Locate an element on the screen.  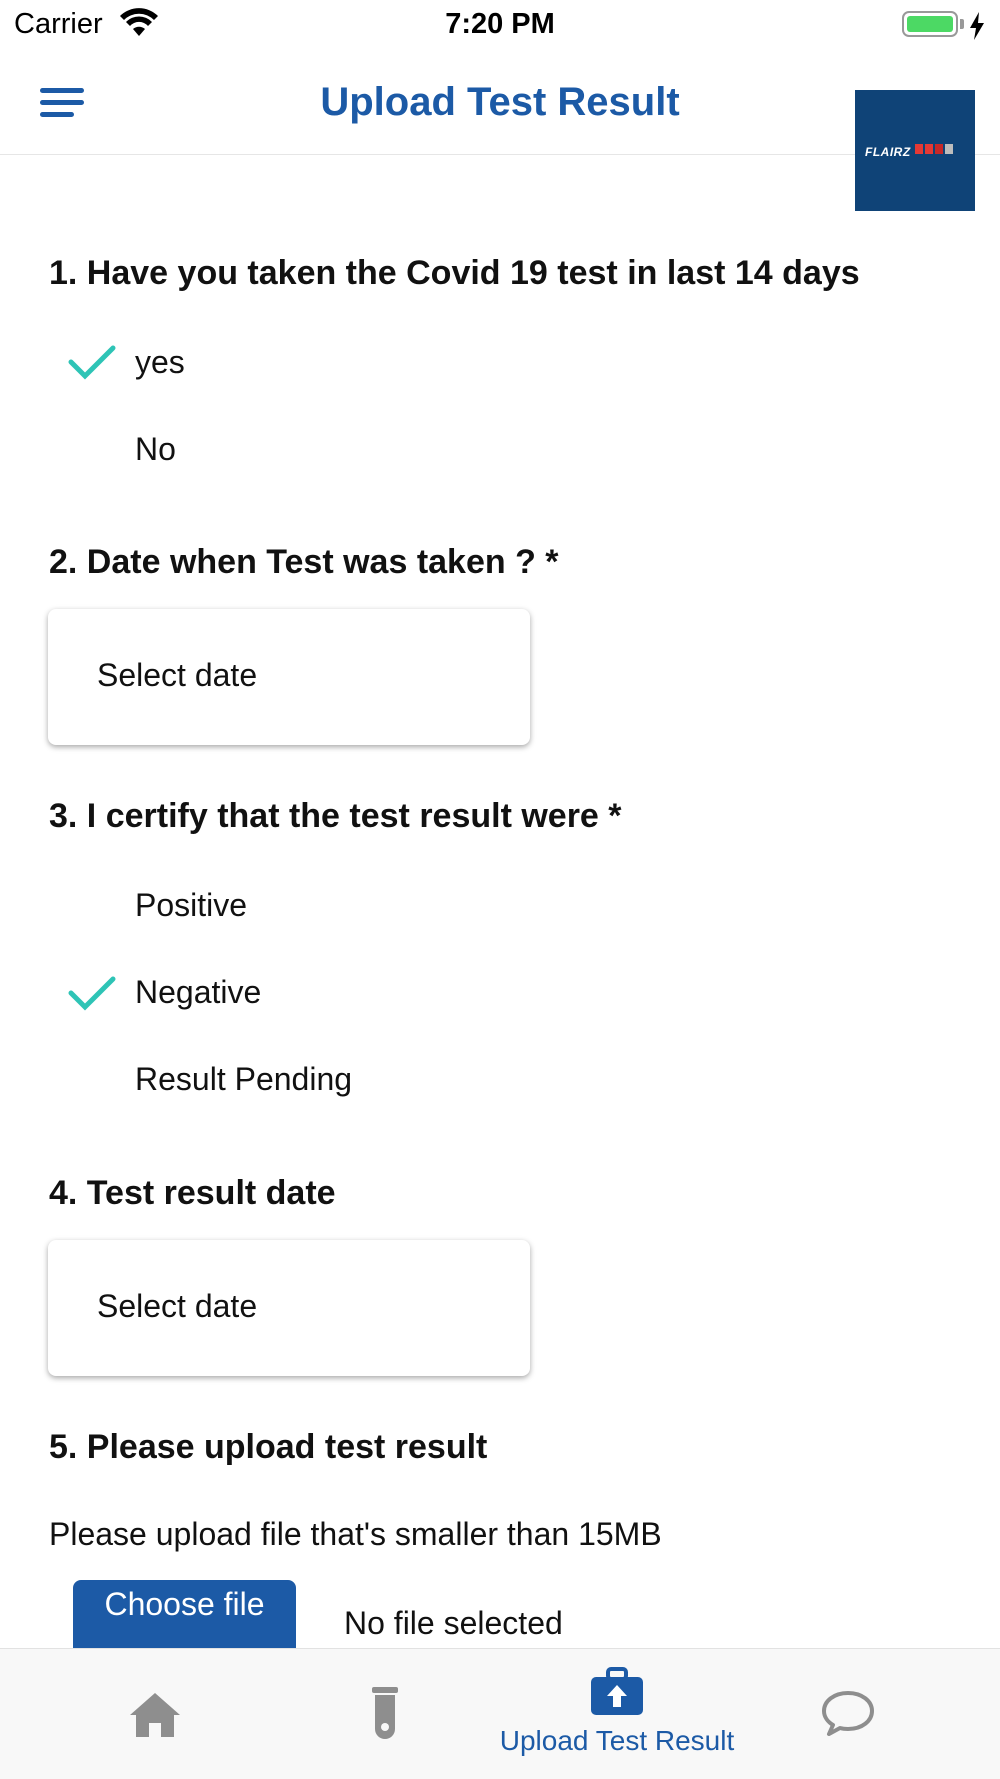
tab-home is located at coordinates (155, 1714).